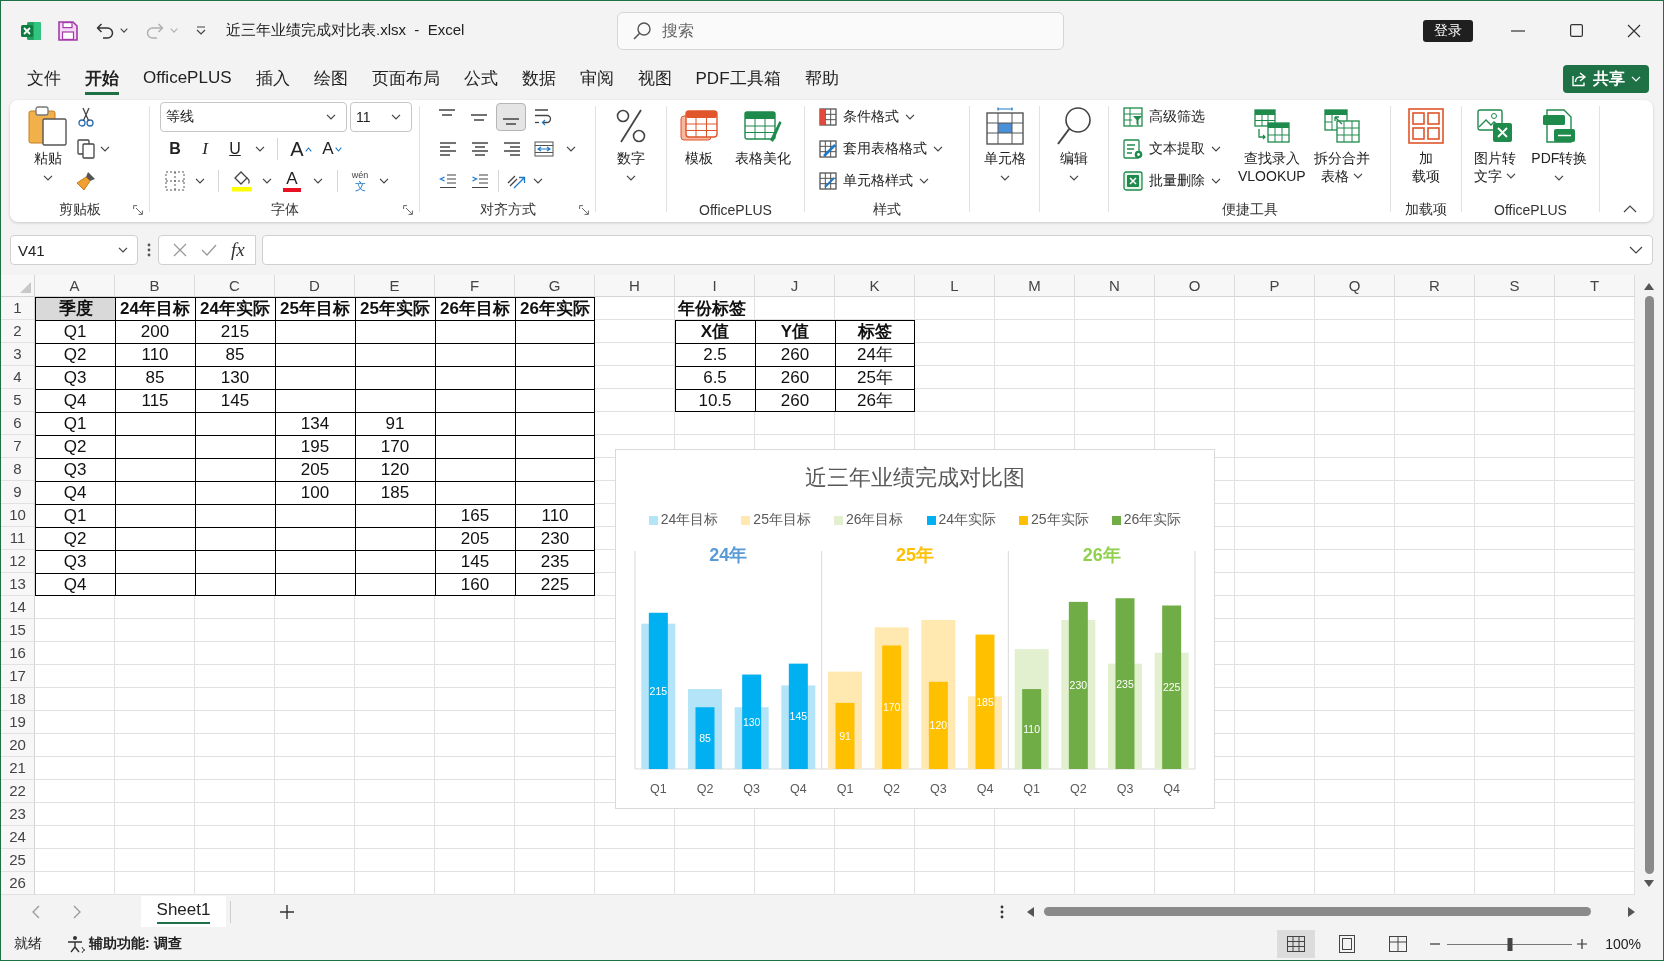 The image size is (1664, 961). I want to click on menu-tab: 视图, so click(654, 79).